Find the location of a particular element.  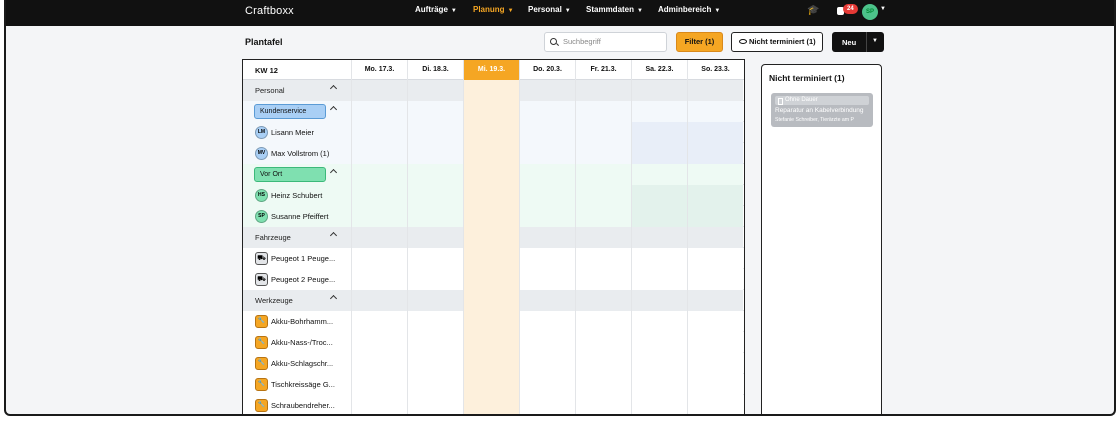

team-chip: Kundenservice is located at coordinates (290, 111).